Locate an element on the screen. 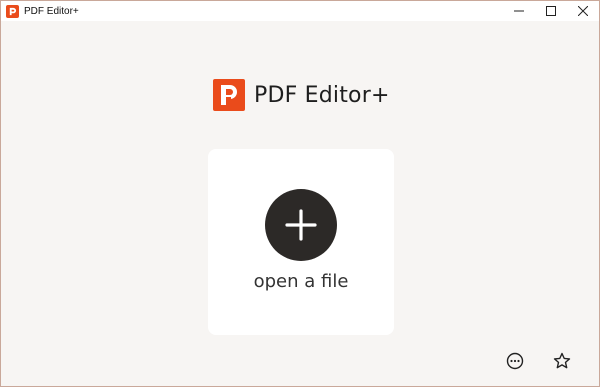 This screenshot has height=387, width=600. more-options-icon is located at coordinates (515, 361).